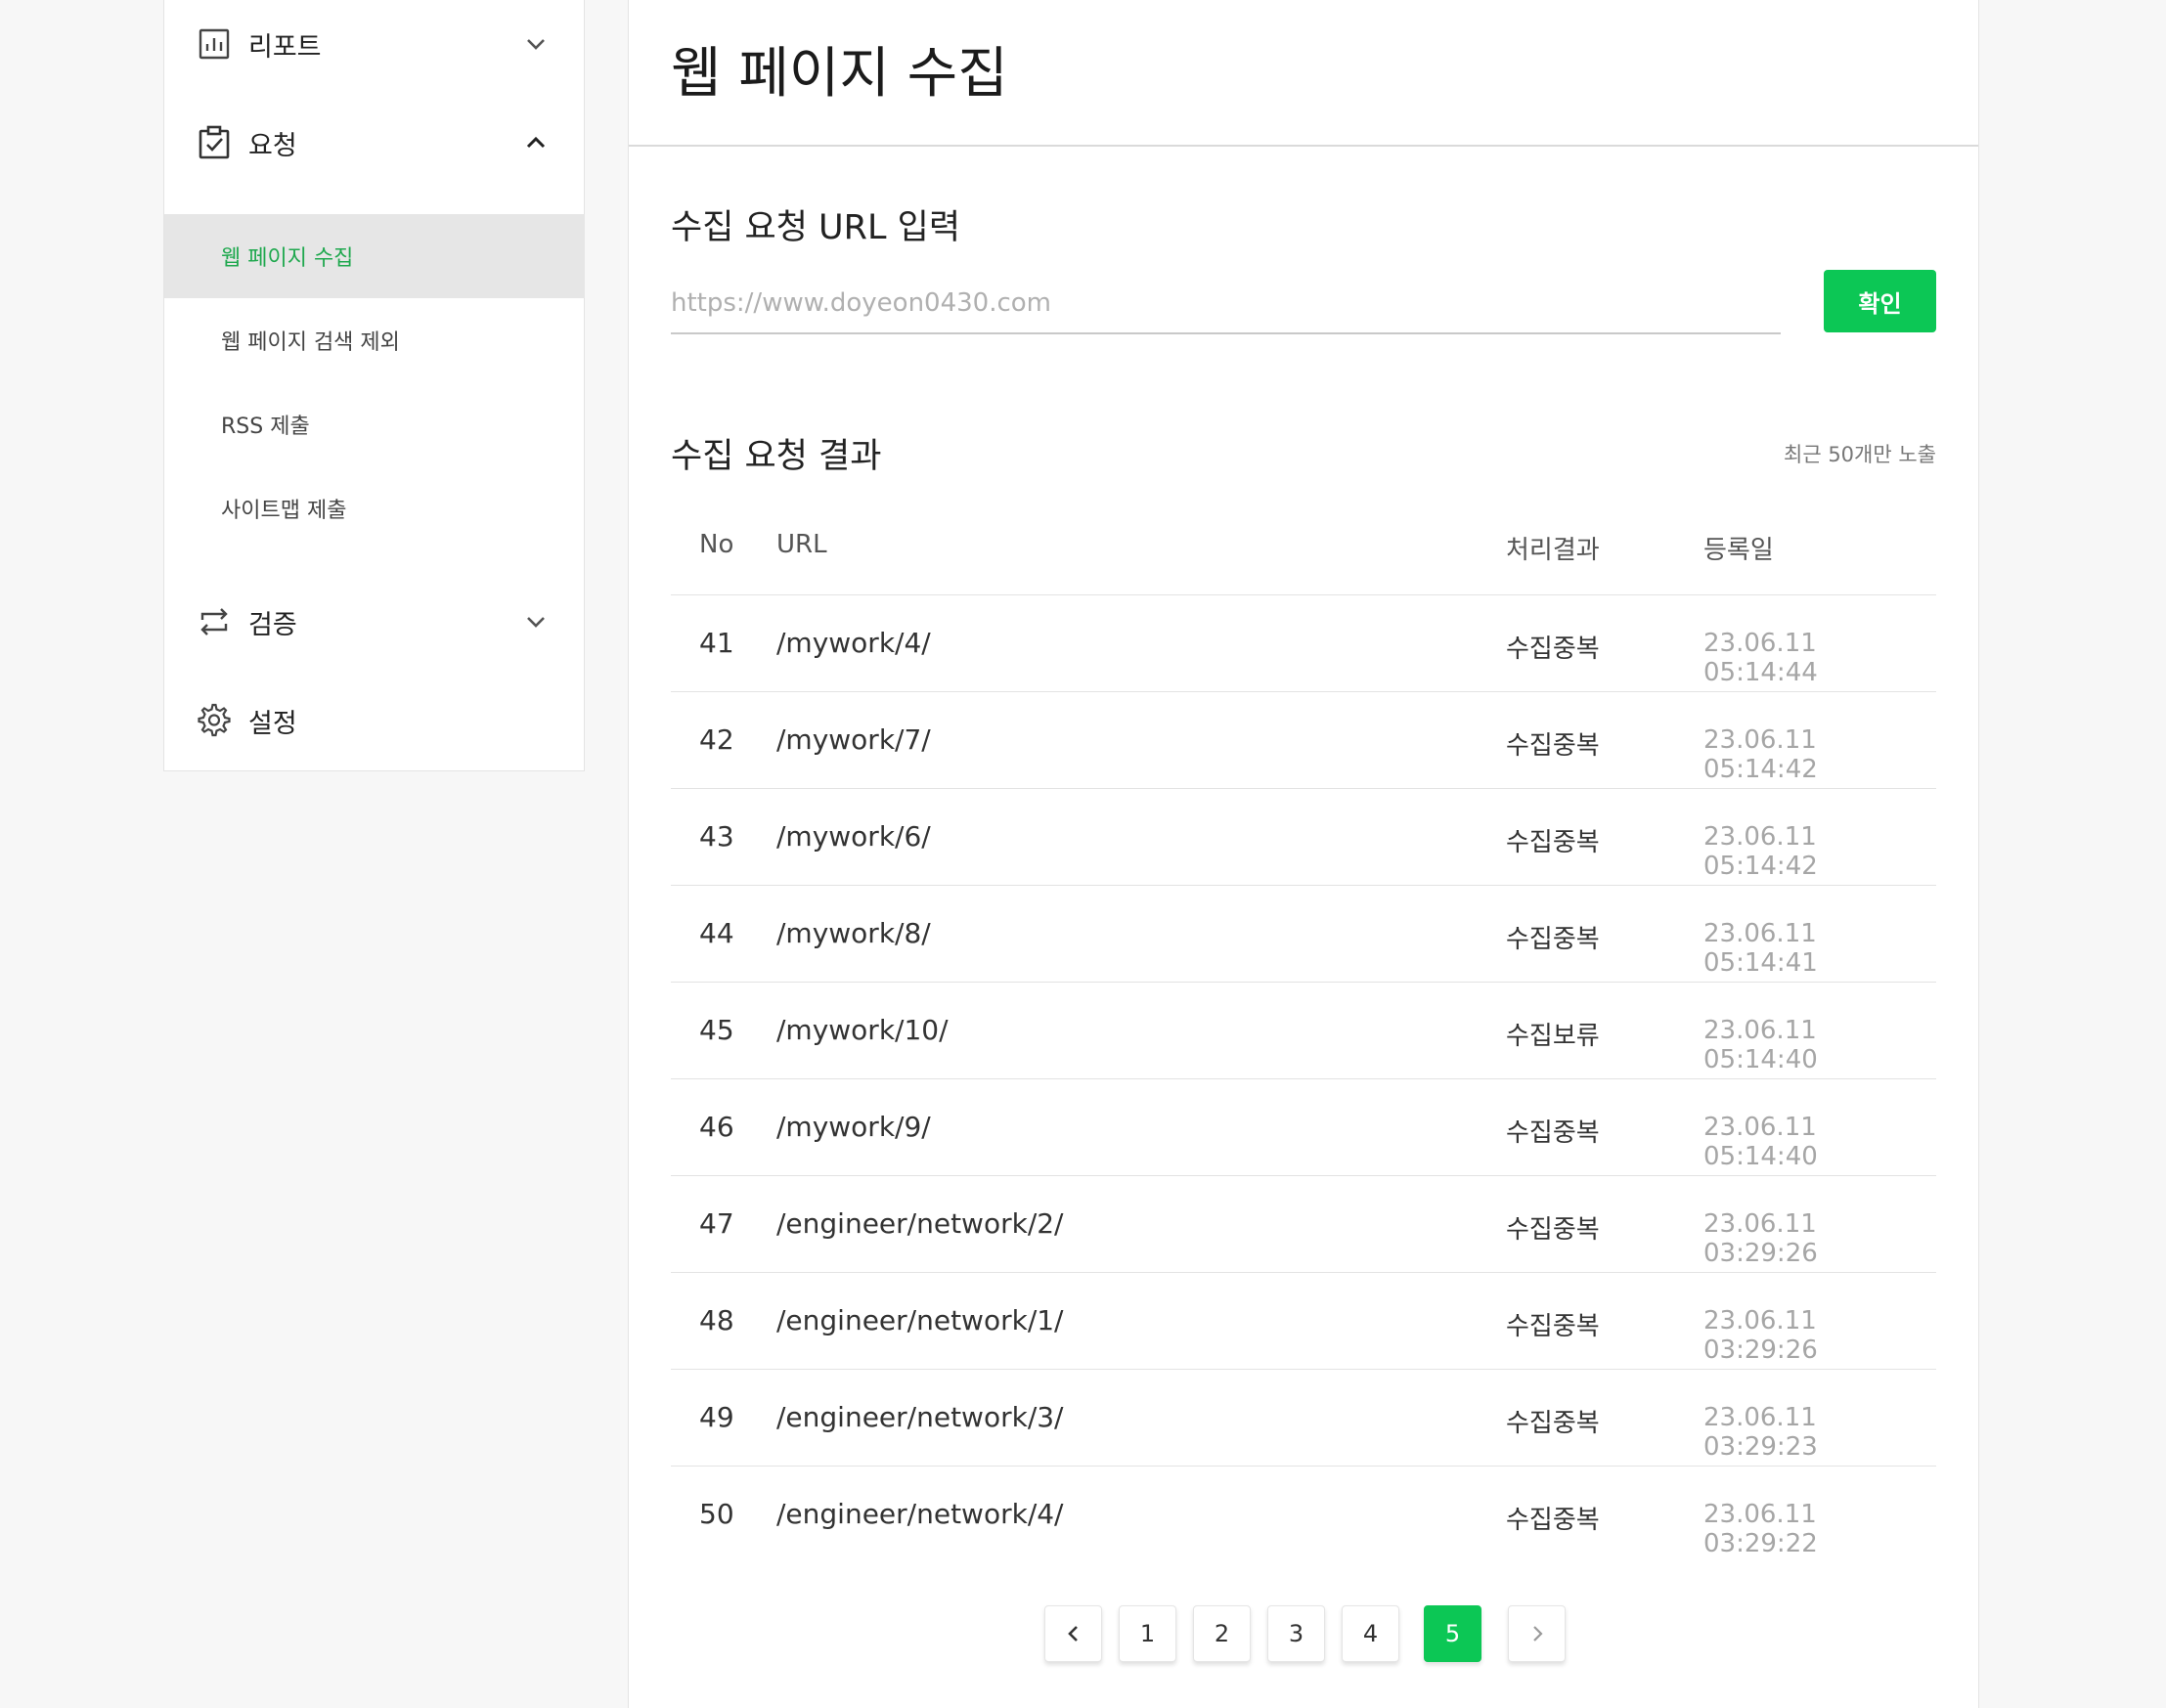  What do you see at coordinates (853, 1127) in the screenshot?
I see `row-url: /mywork/9/` at bounding box center [853, 1127].